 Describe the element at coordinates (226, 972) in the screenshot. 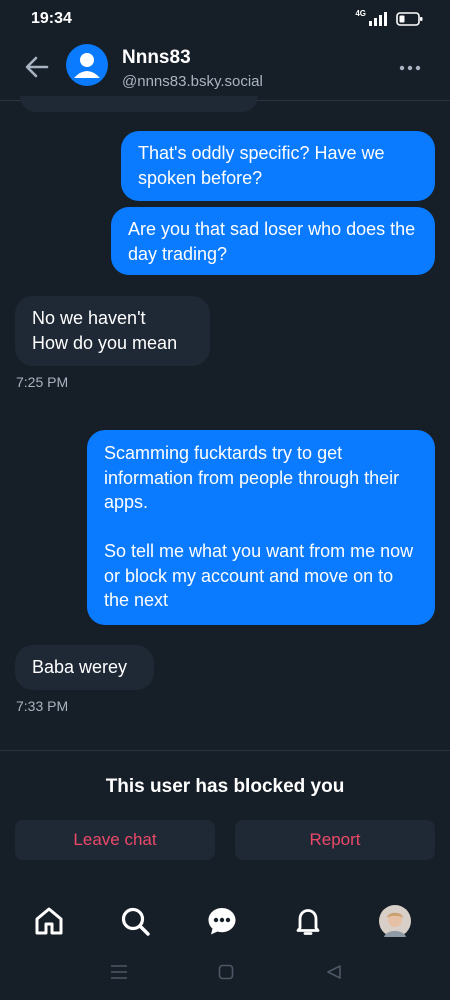

I see `home-square-icon` at that location.